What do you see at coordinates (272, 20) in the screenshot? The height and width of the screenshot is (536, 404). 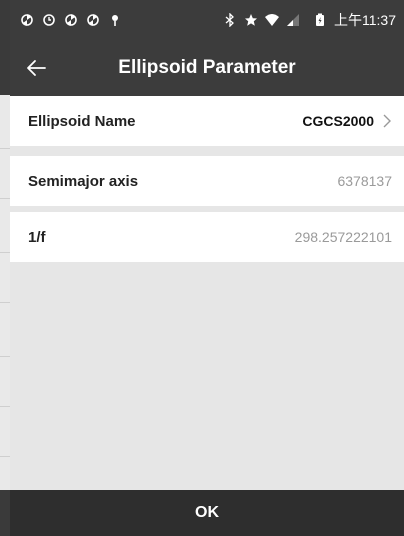 I see `wifi-icon` at bounding box center [272, 20].